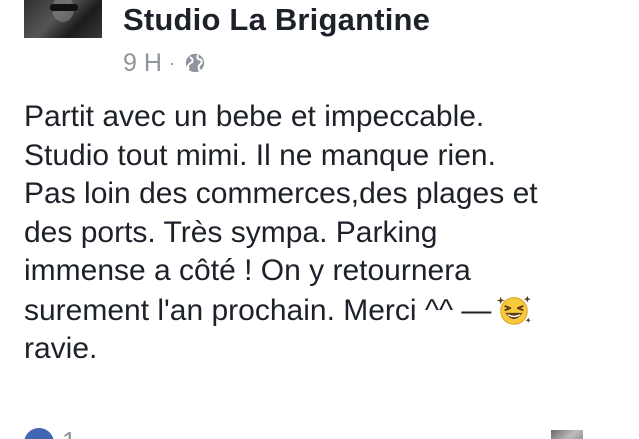  Describe the element at coordinates (260, 155) in the screenshot. I see `post-line: Studio tout mimi. Il ne manque rien.` at that location.